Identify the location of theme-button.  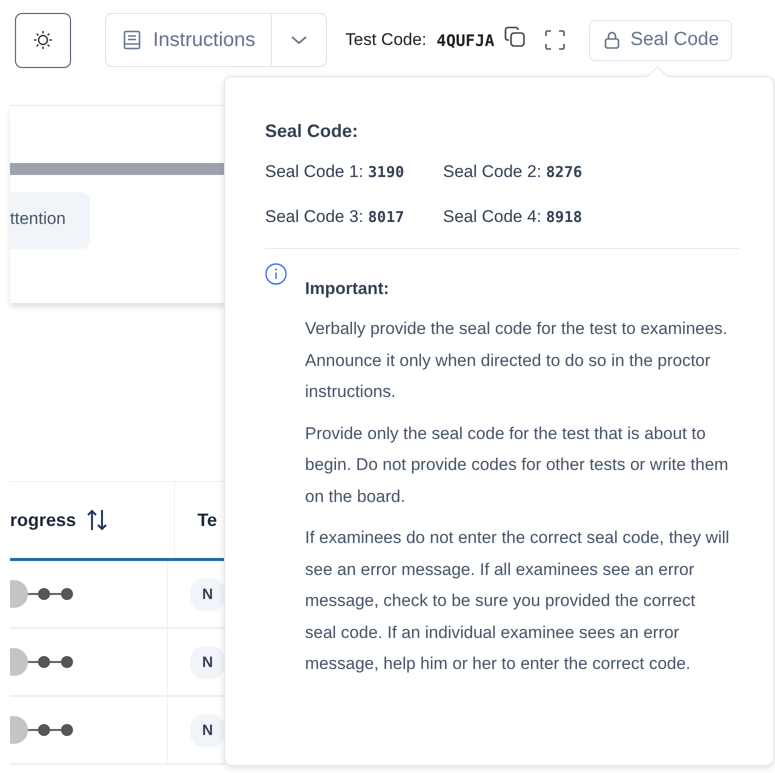
(43, 40).